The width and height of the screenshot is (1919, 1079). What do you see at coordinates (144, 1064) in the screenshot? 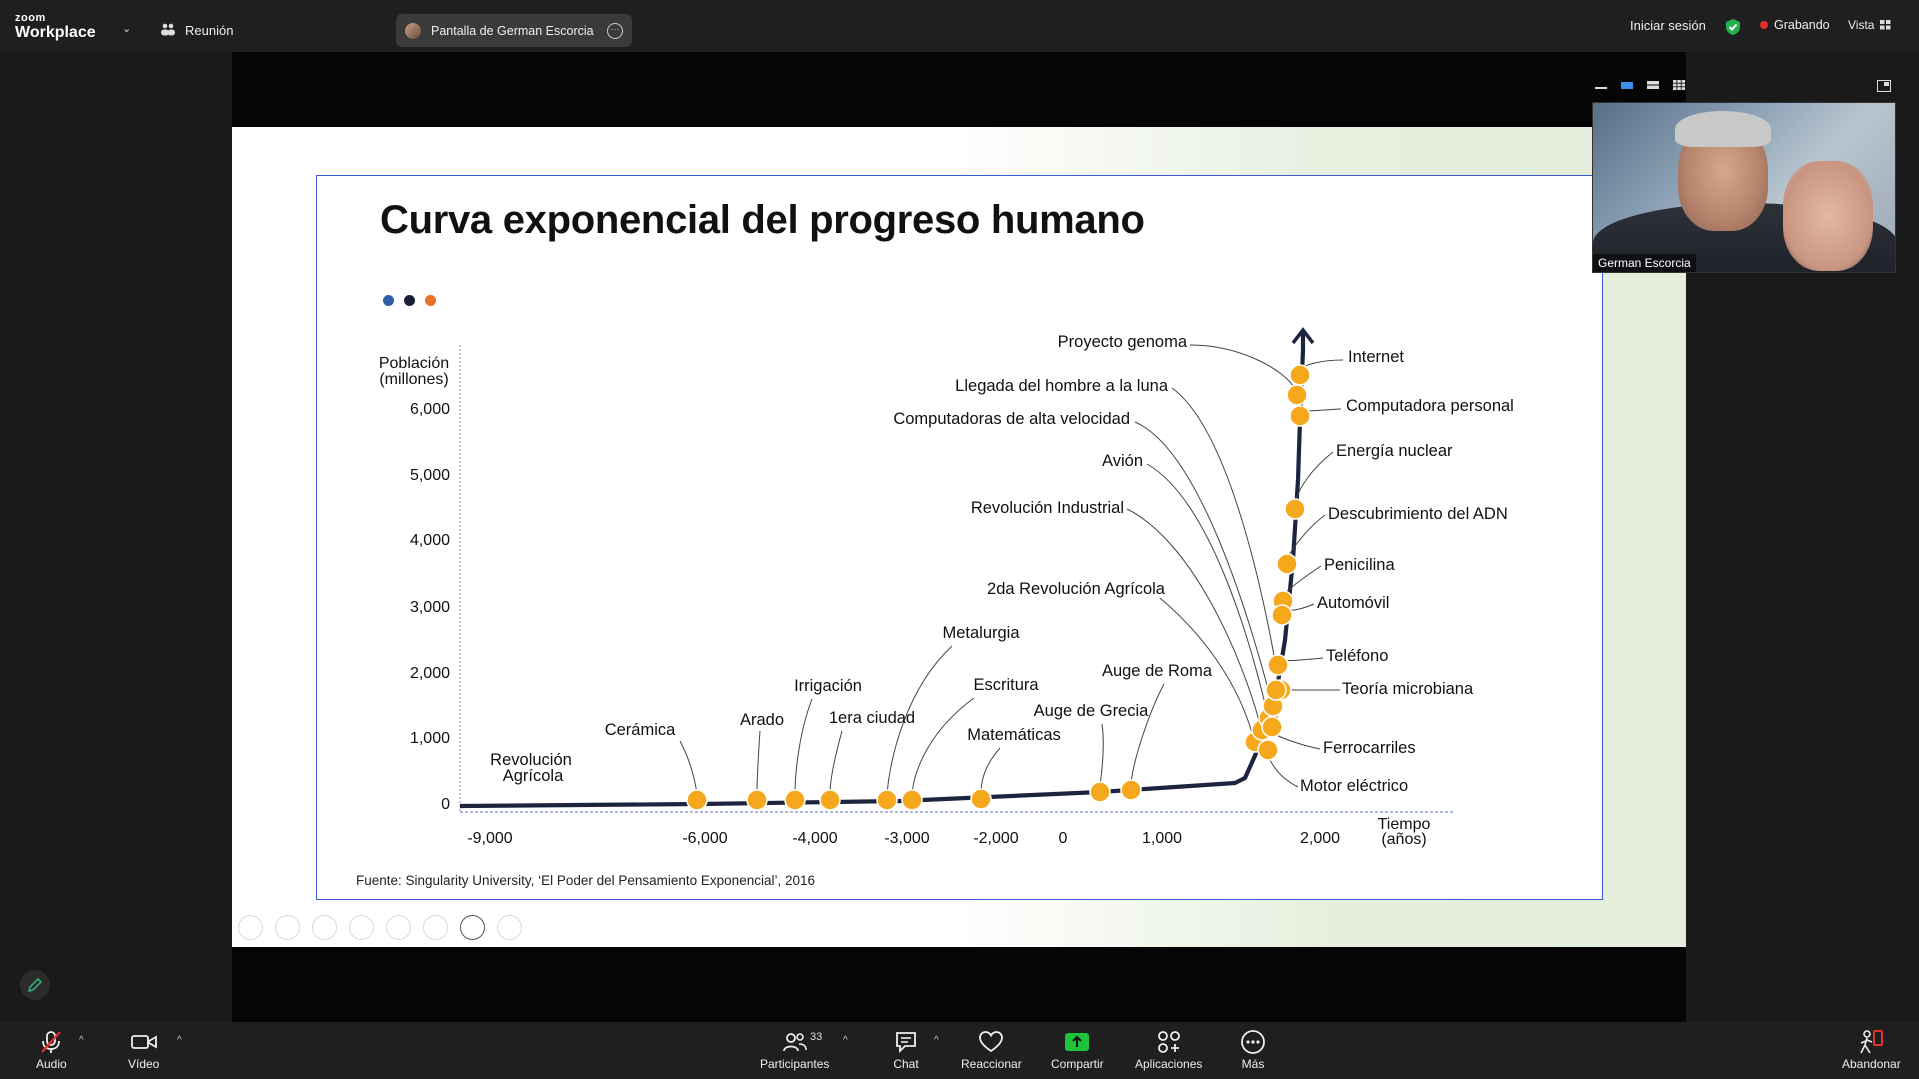
I see `video-label: Vídeo` at bounding box center [144, 1064].